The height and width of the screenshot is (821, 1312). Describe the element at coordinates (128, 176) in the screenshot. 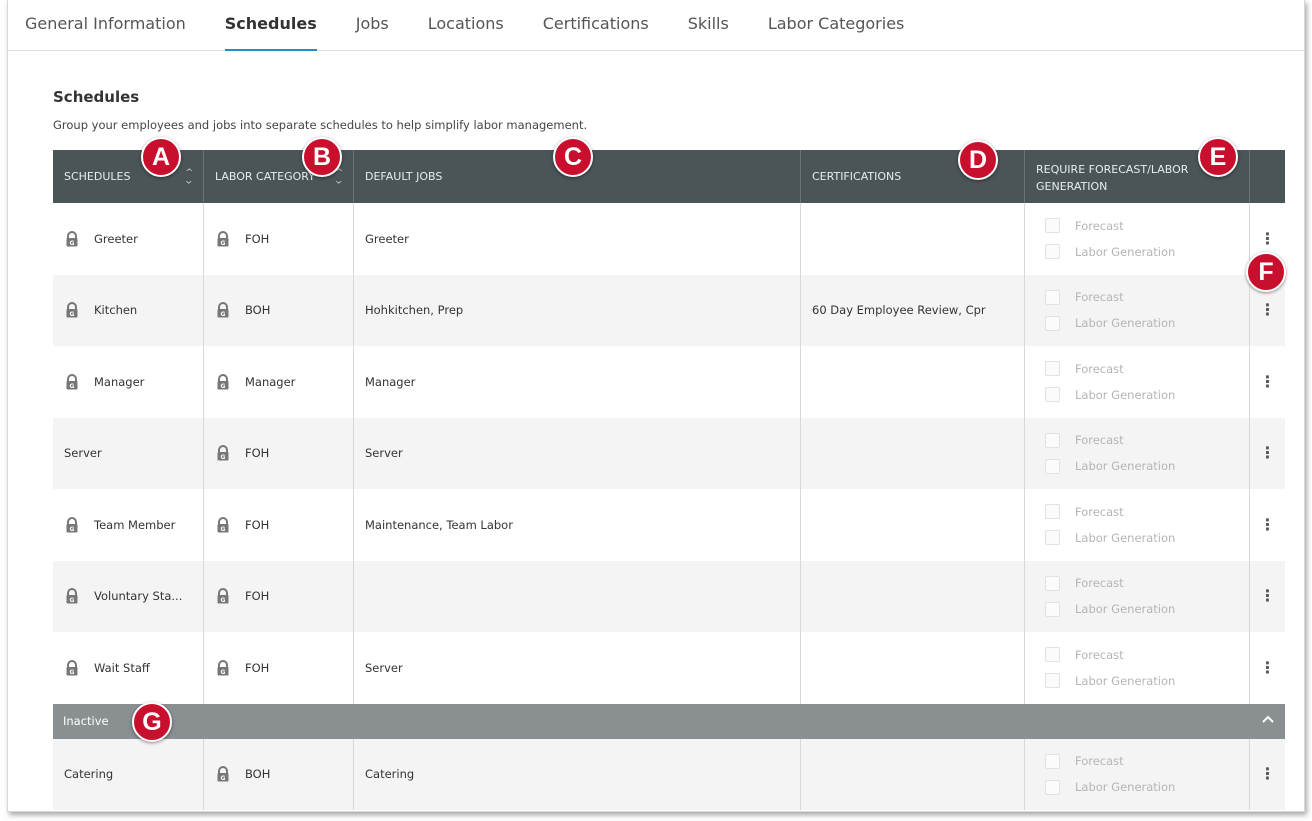

I see `header-schedules: SCHEDULES ^ ^` at that location.